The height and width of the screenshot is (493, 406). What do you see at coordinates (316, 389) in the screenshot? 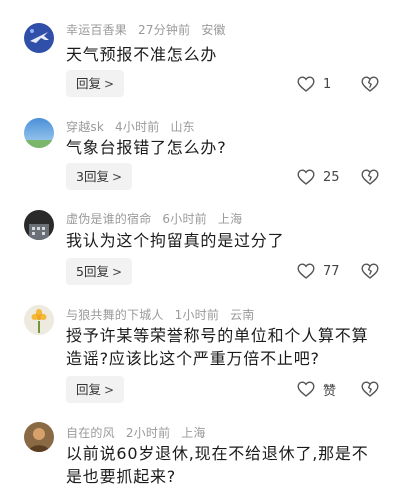
I see `like-button: 赞` at bounding box center [316, 389].